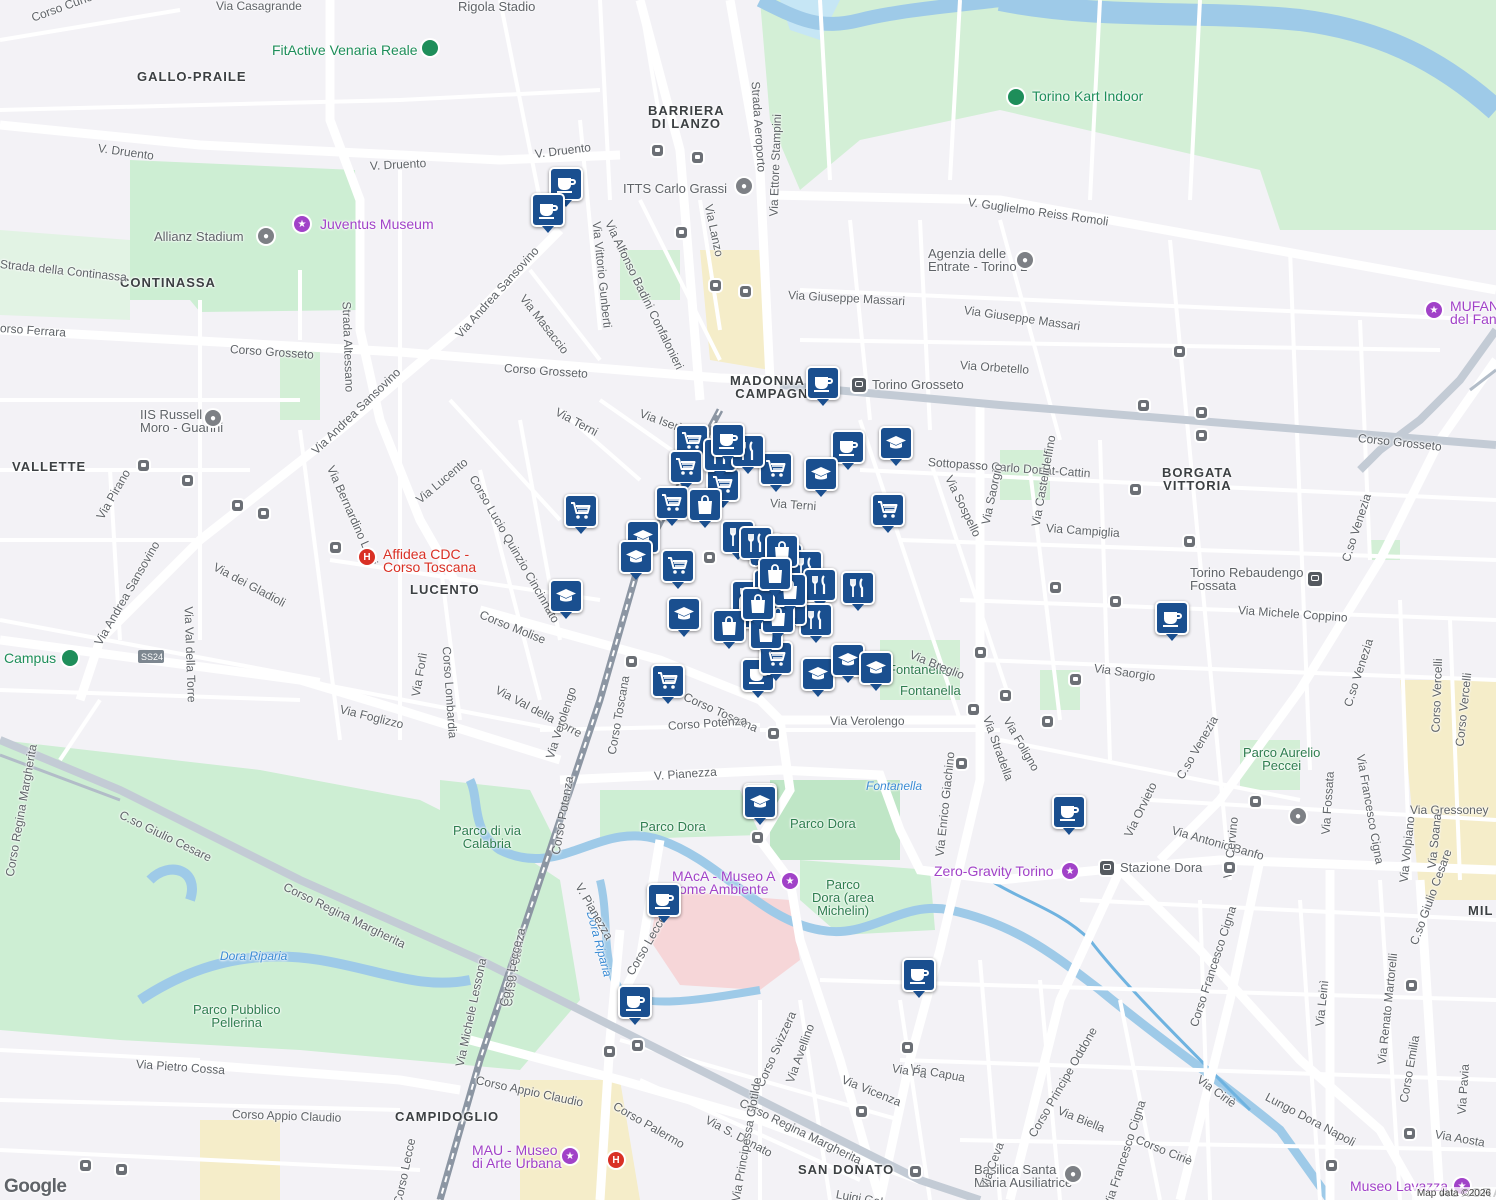 The image size is (1496, 1200). I want to click on water-label: Dora Riparia, so click(254, 956).